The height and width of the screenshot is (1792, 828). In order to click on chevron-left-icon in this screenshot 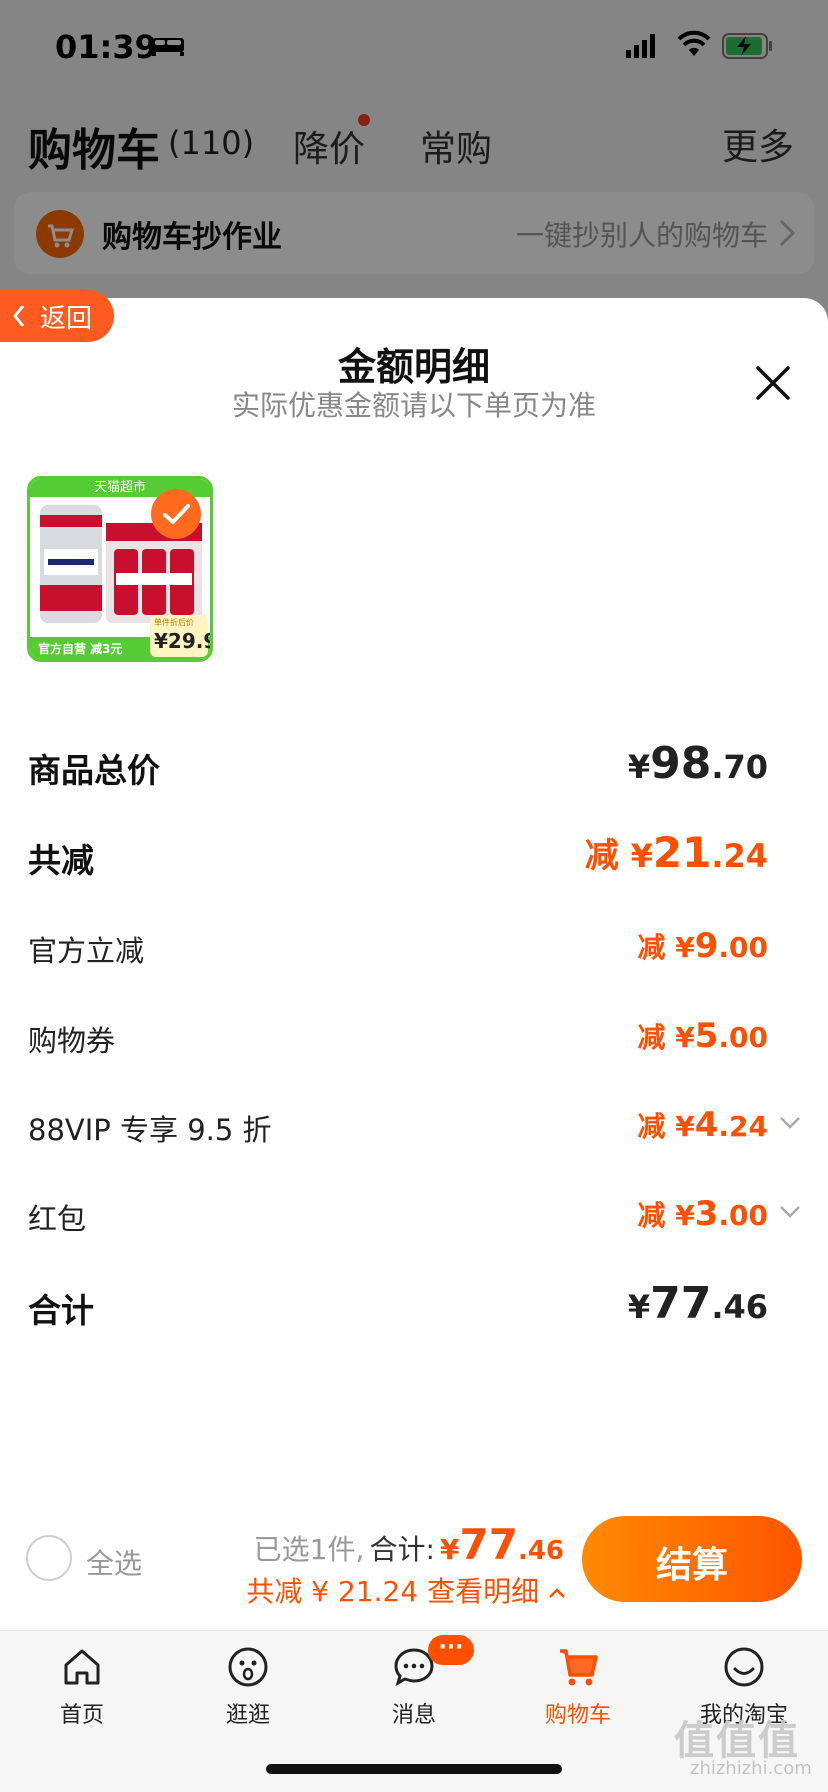, I will do `click(19, 316)`.